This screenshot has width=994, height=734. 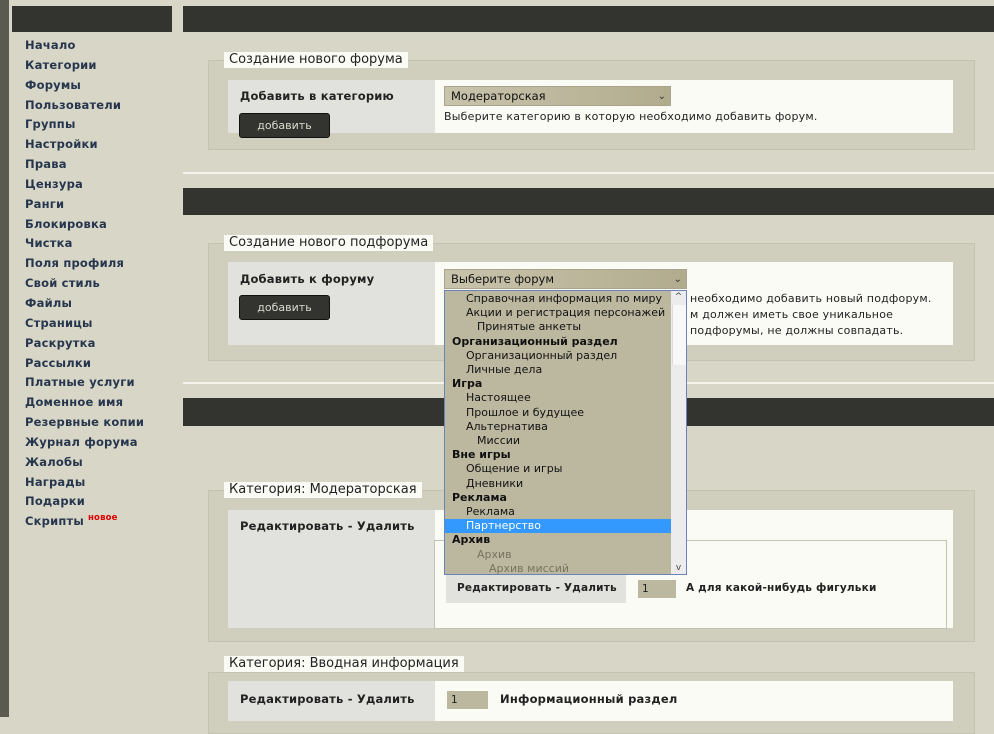 What do you see at coordinates (558, 469) in the screenshot?
I see `dropdown-option: Общение и игры` at bounding box center [558, 469].